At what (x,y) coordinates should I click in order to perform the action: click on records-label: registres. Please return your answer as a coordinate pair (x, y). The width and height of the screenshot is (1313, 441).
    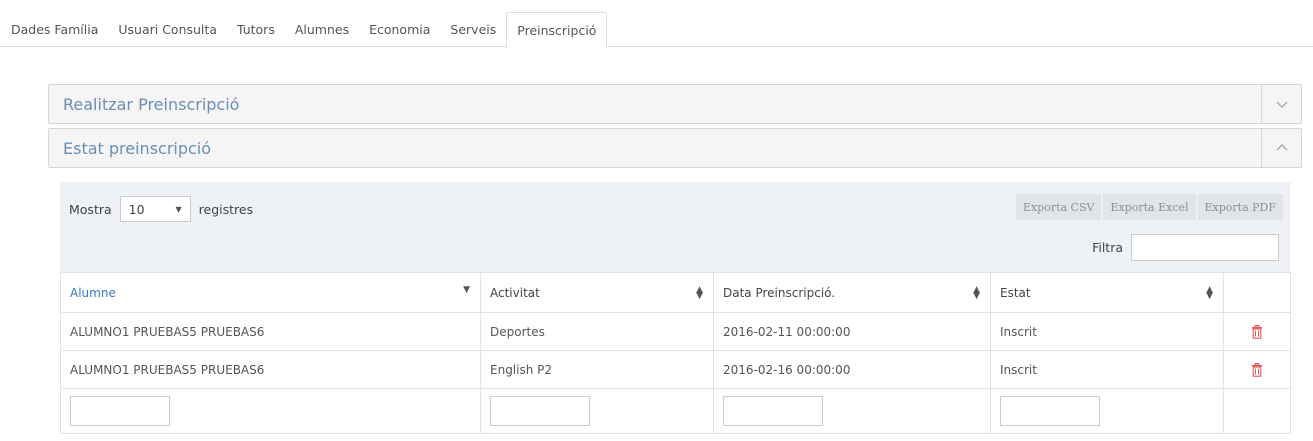
    Looking at the image, I should click on (226, 209).